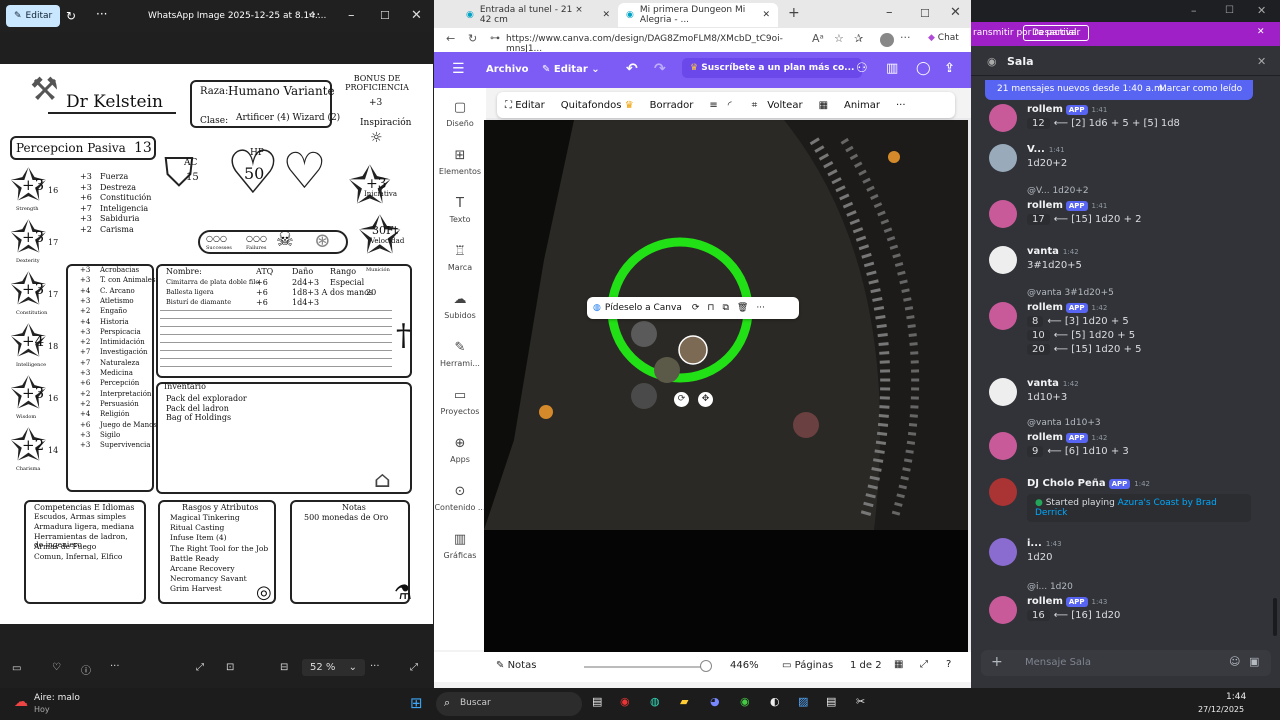  Describe the element at coordinates (571, 69) in the screenshot. I see `edit-menu: ✎ Editar ⌄` at that location.